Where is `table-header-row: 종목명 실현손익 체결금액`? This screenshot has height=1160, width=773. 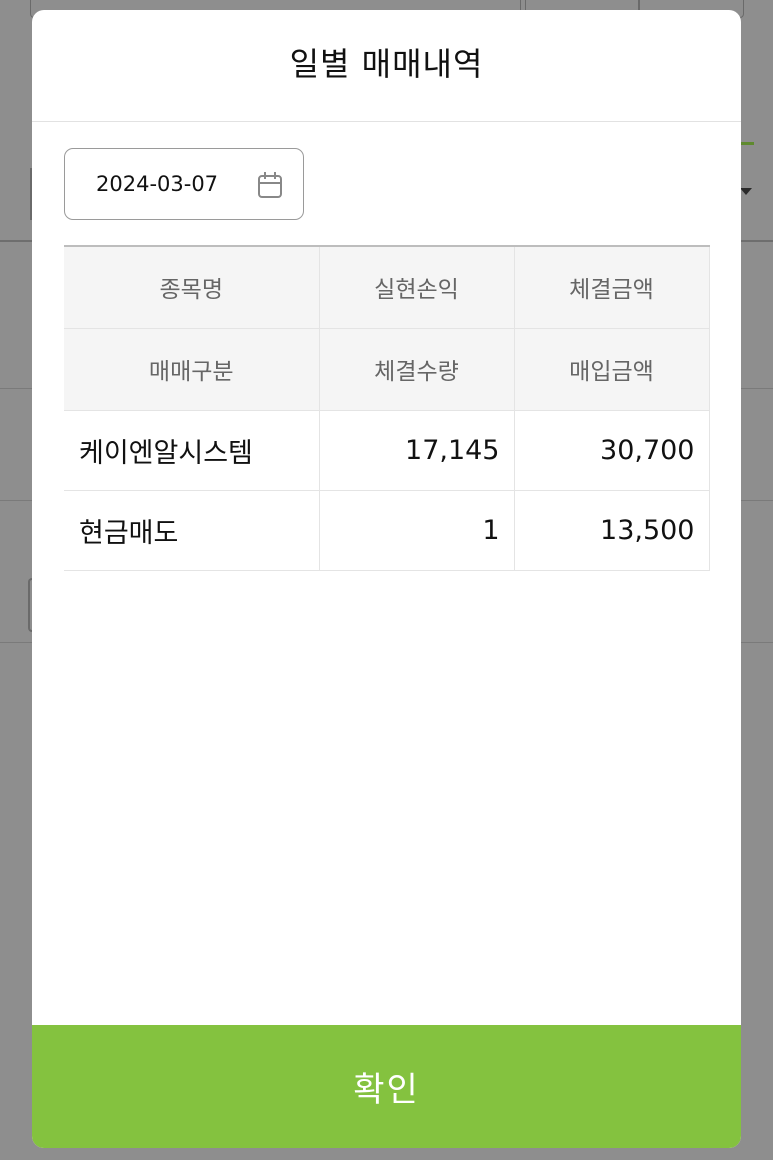 table-header-row: 종목명 실현손익 체결금액 is located at coordinates (387, 287).